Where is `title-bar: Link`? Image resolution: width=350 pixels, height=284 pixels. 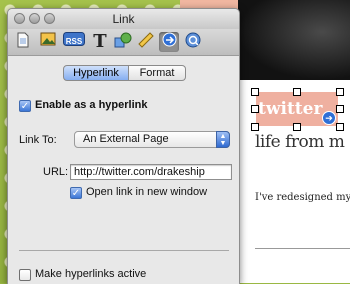
title-bar: Link is located at coordinates (123, 19).